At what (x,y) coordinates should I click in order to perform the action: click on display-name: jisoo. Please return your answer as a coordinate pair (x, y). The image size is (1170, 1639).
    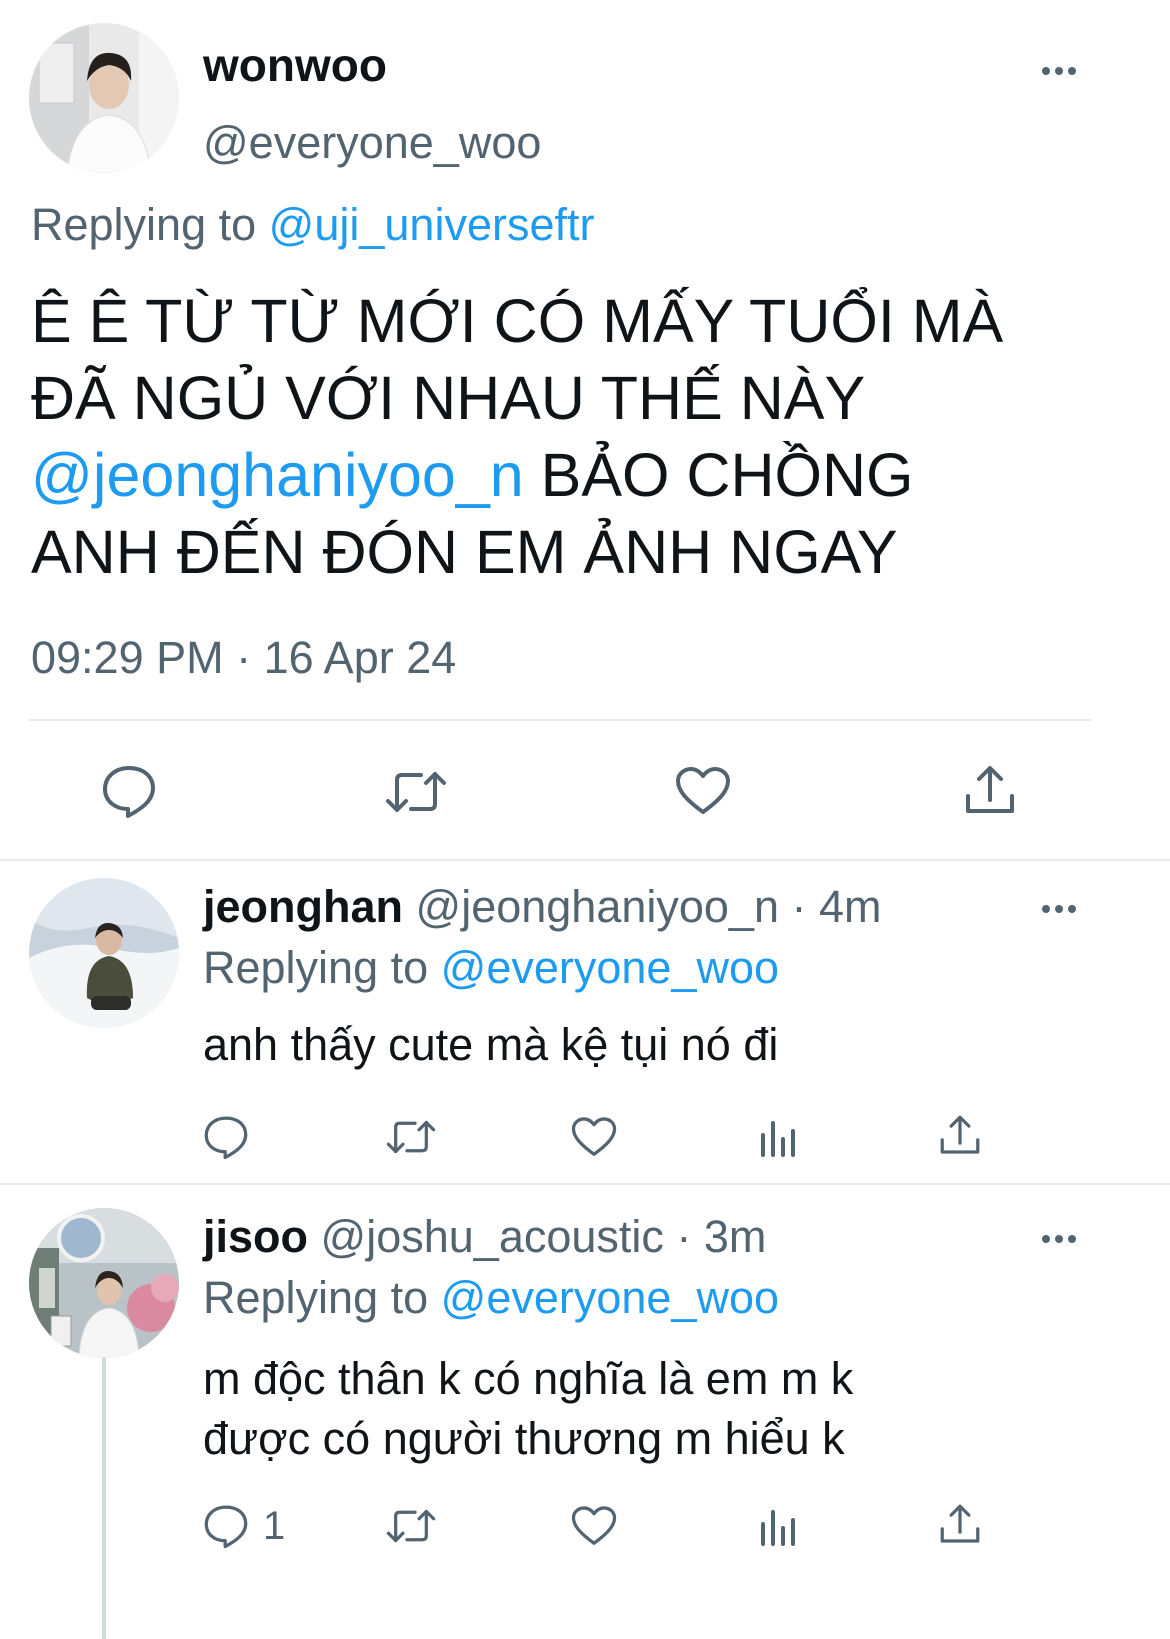
    Looking at the image, I should click on (255, 1236).